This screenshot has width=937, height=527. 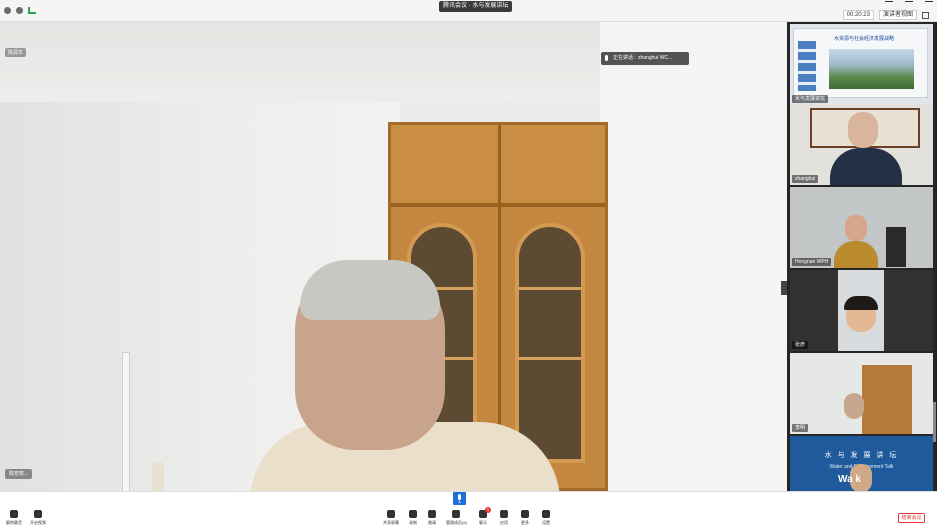 I want to click on settings-button: 设置, so click(x=546, y=518).